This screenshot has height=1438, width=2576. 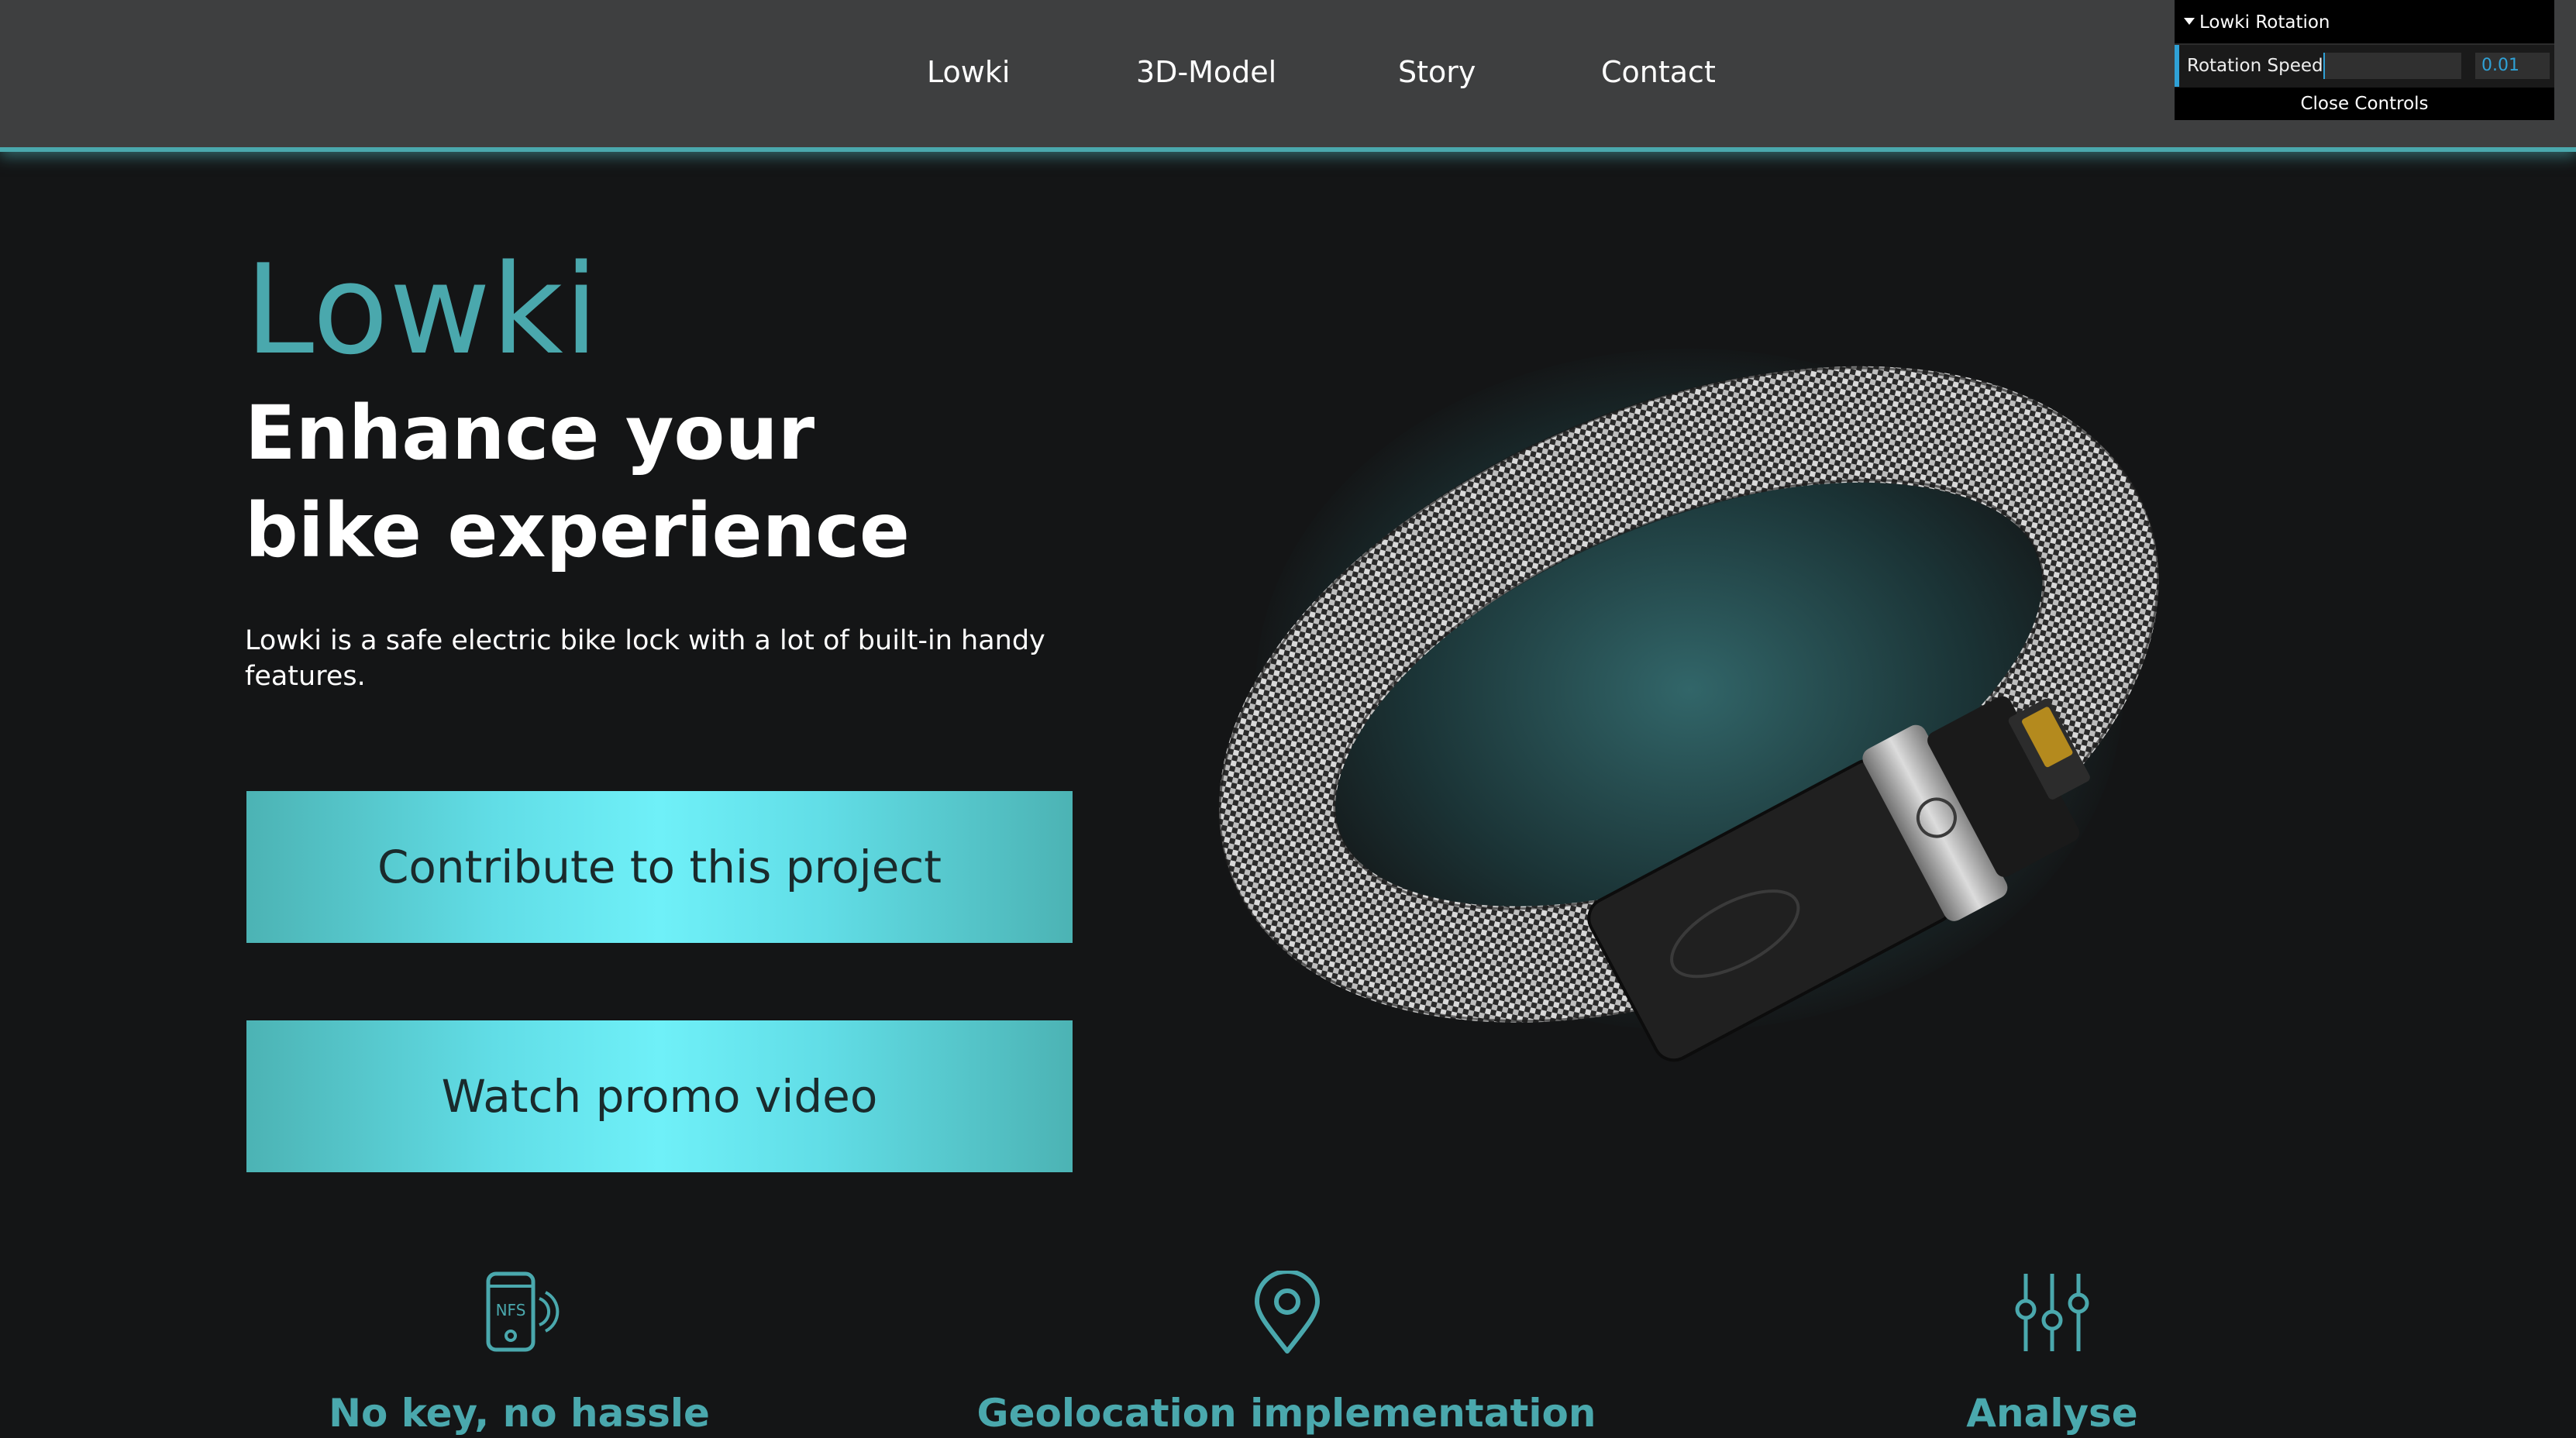 I want to click on rotation-speed-input: 0.01, so click(x=2512, y=66).